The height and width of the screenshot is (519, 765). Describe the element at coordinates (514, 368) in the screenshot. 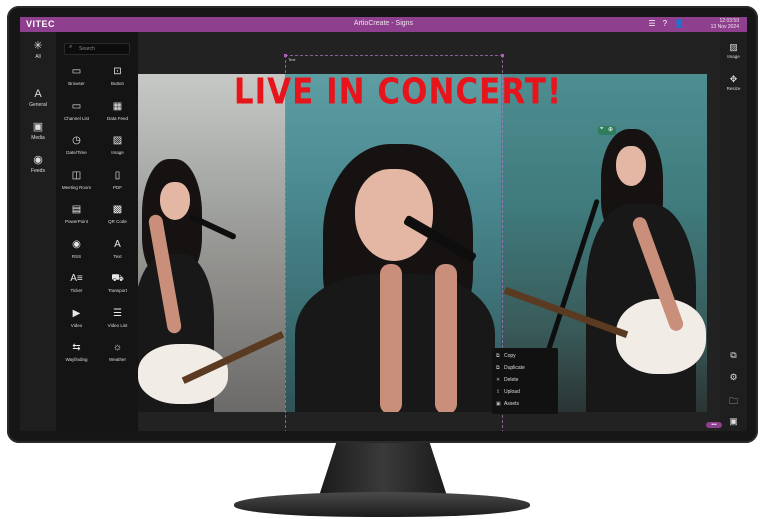

I see `menu-label: Duplicate` at that location.